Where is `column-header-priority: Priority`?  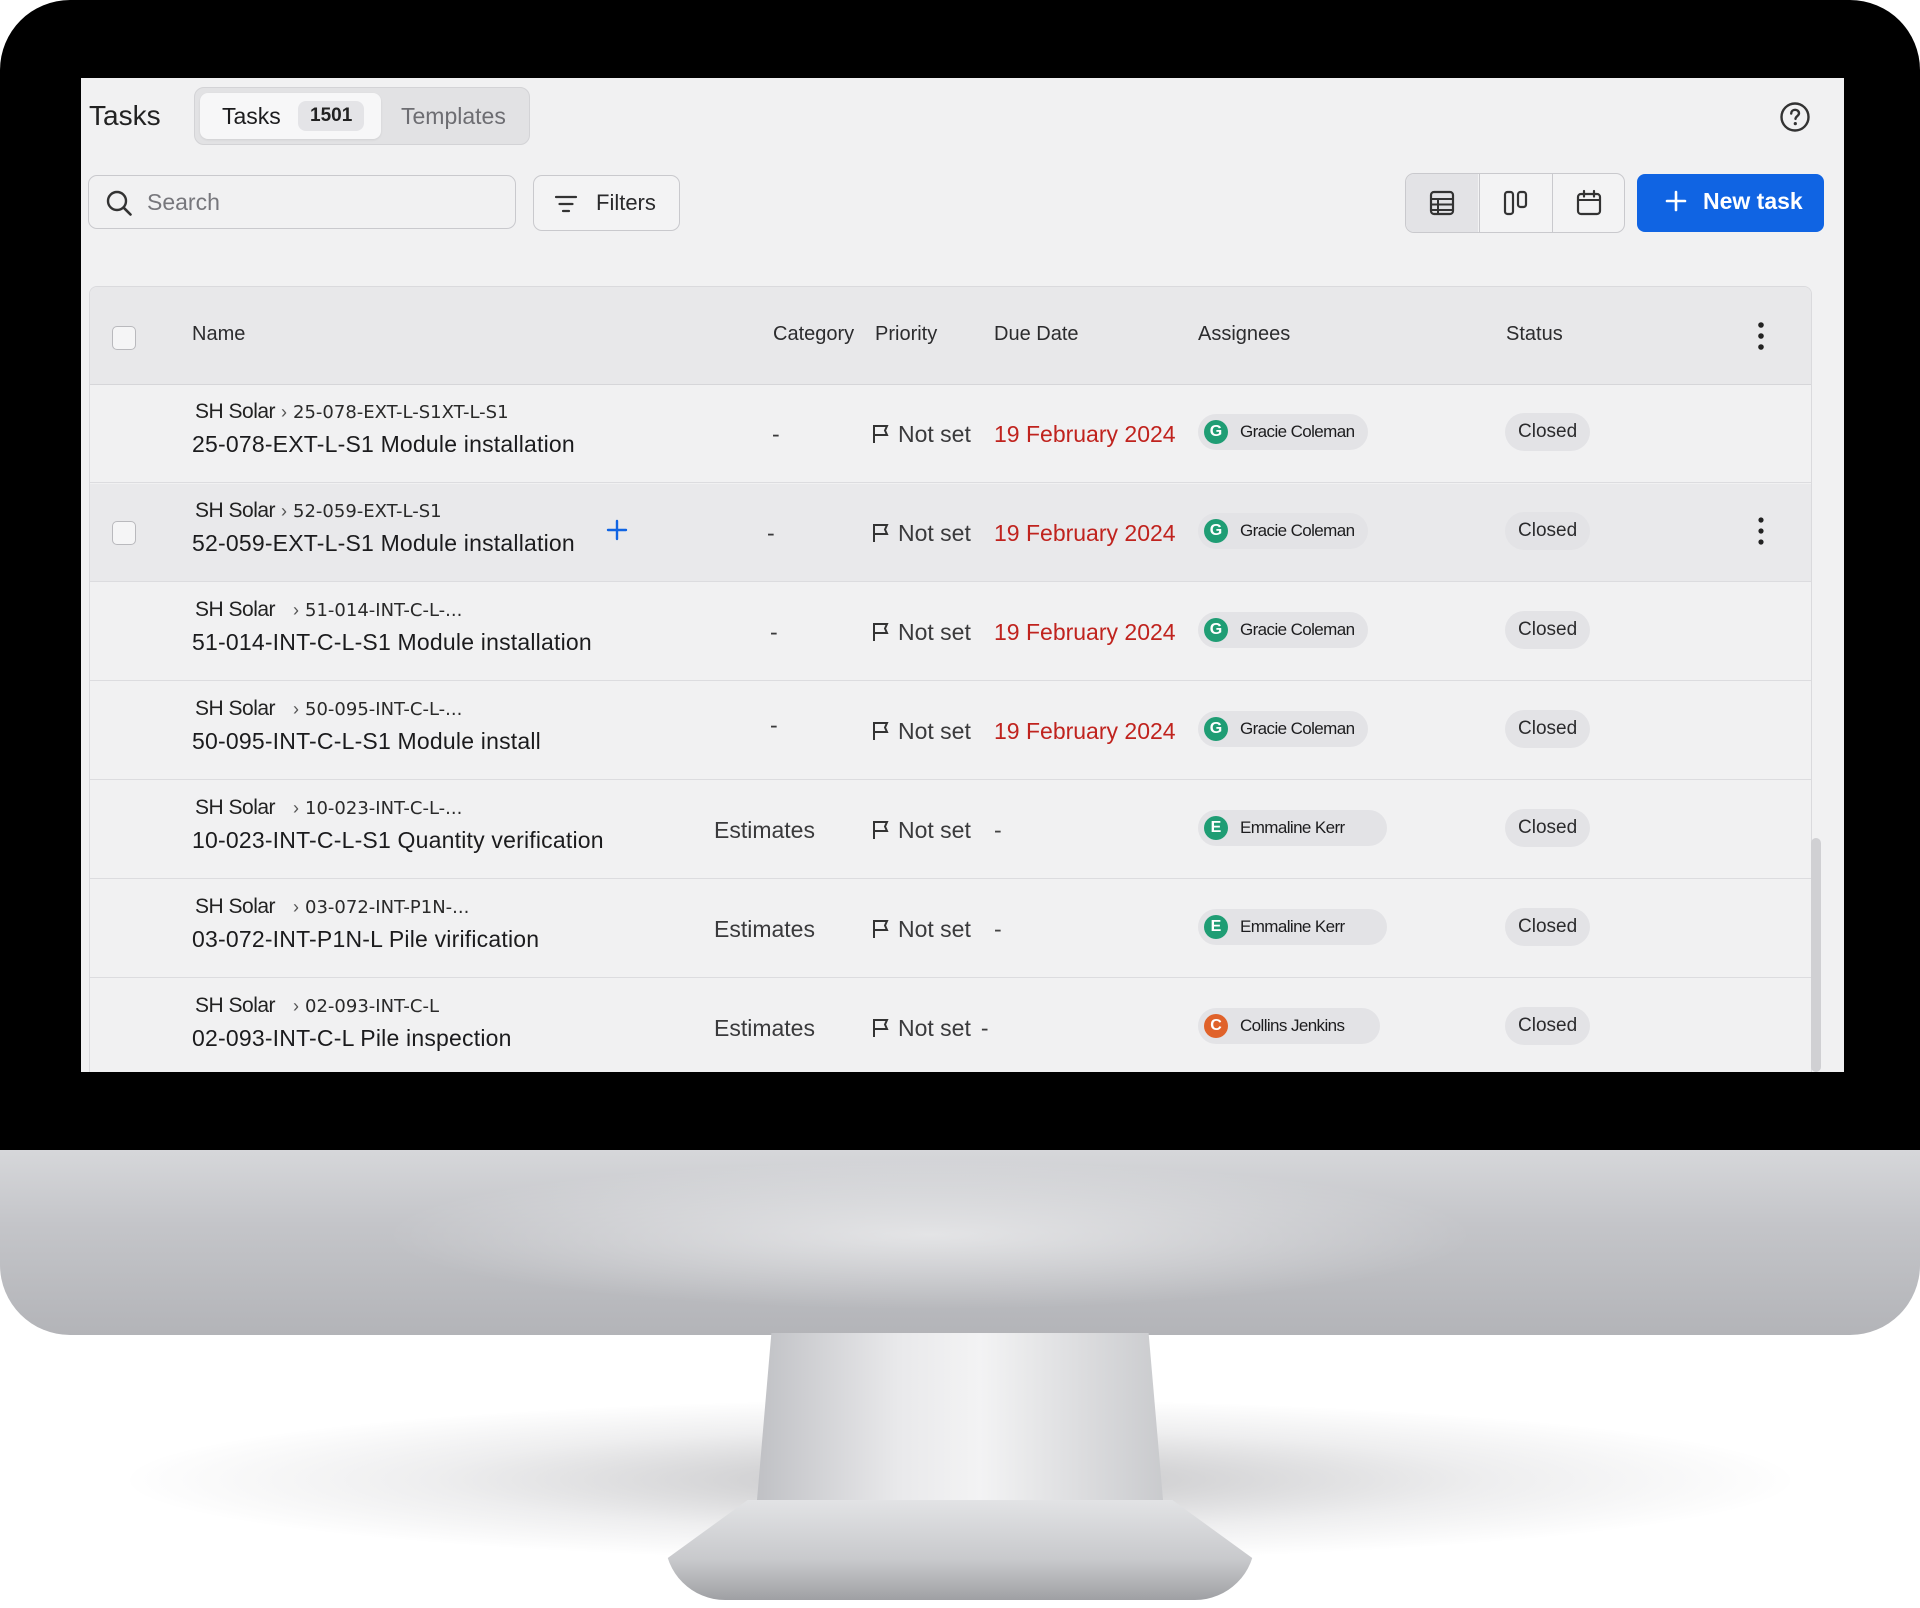
column-header-priority: Priority is located at coordinates (906, 334).